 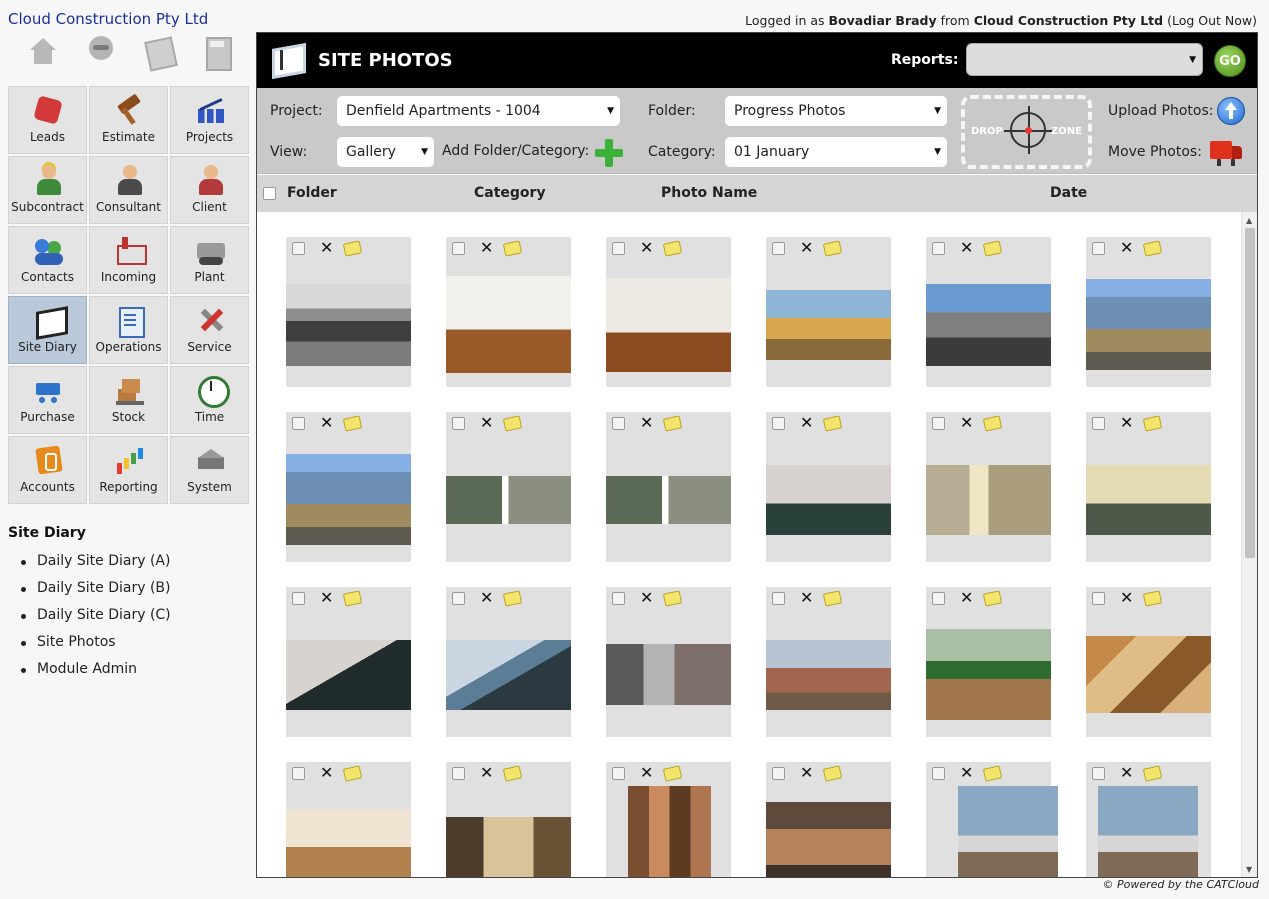 What do you see at coordinates (508, 500) in the screenshot?
I see `photo-thumbnail-scaffold-panorama` at bounding box center [508, 500].